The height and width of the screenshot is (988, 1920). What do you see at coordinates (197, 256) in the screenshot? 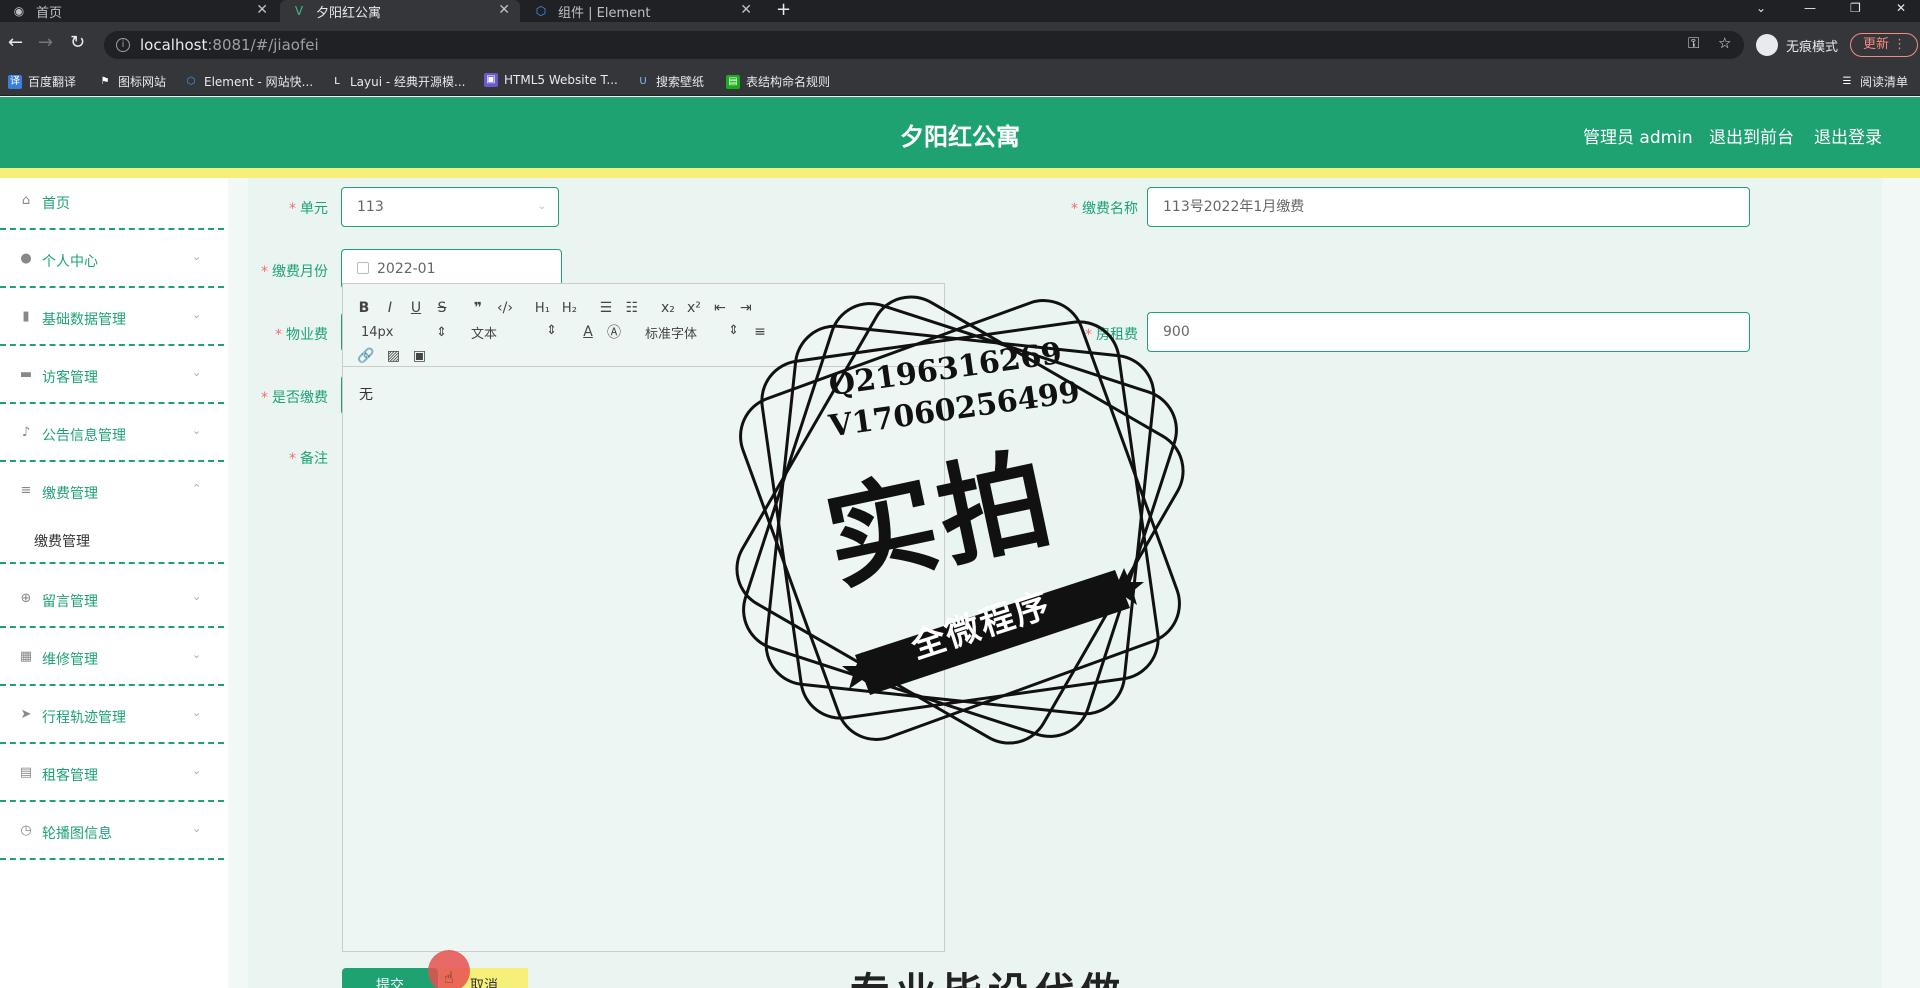
I see `chevron-down-icon: ⌄` at bounding box center [197, 256].